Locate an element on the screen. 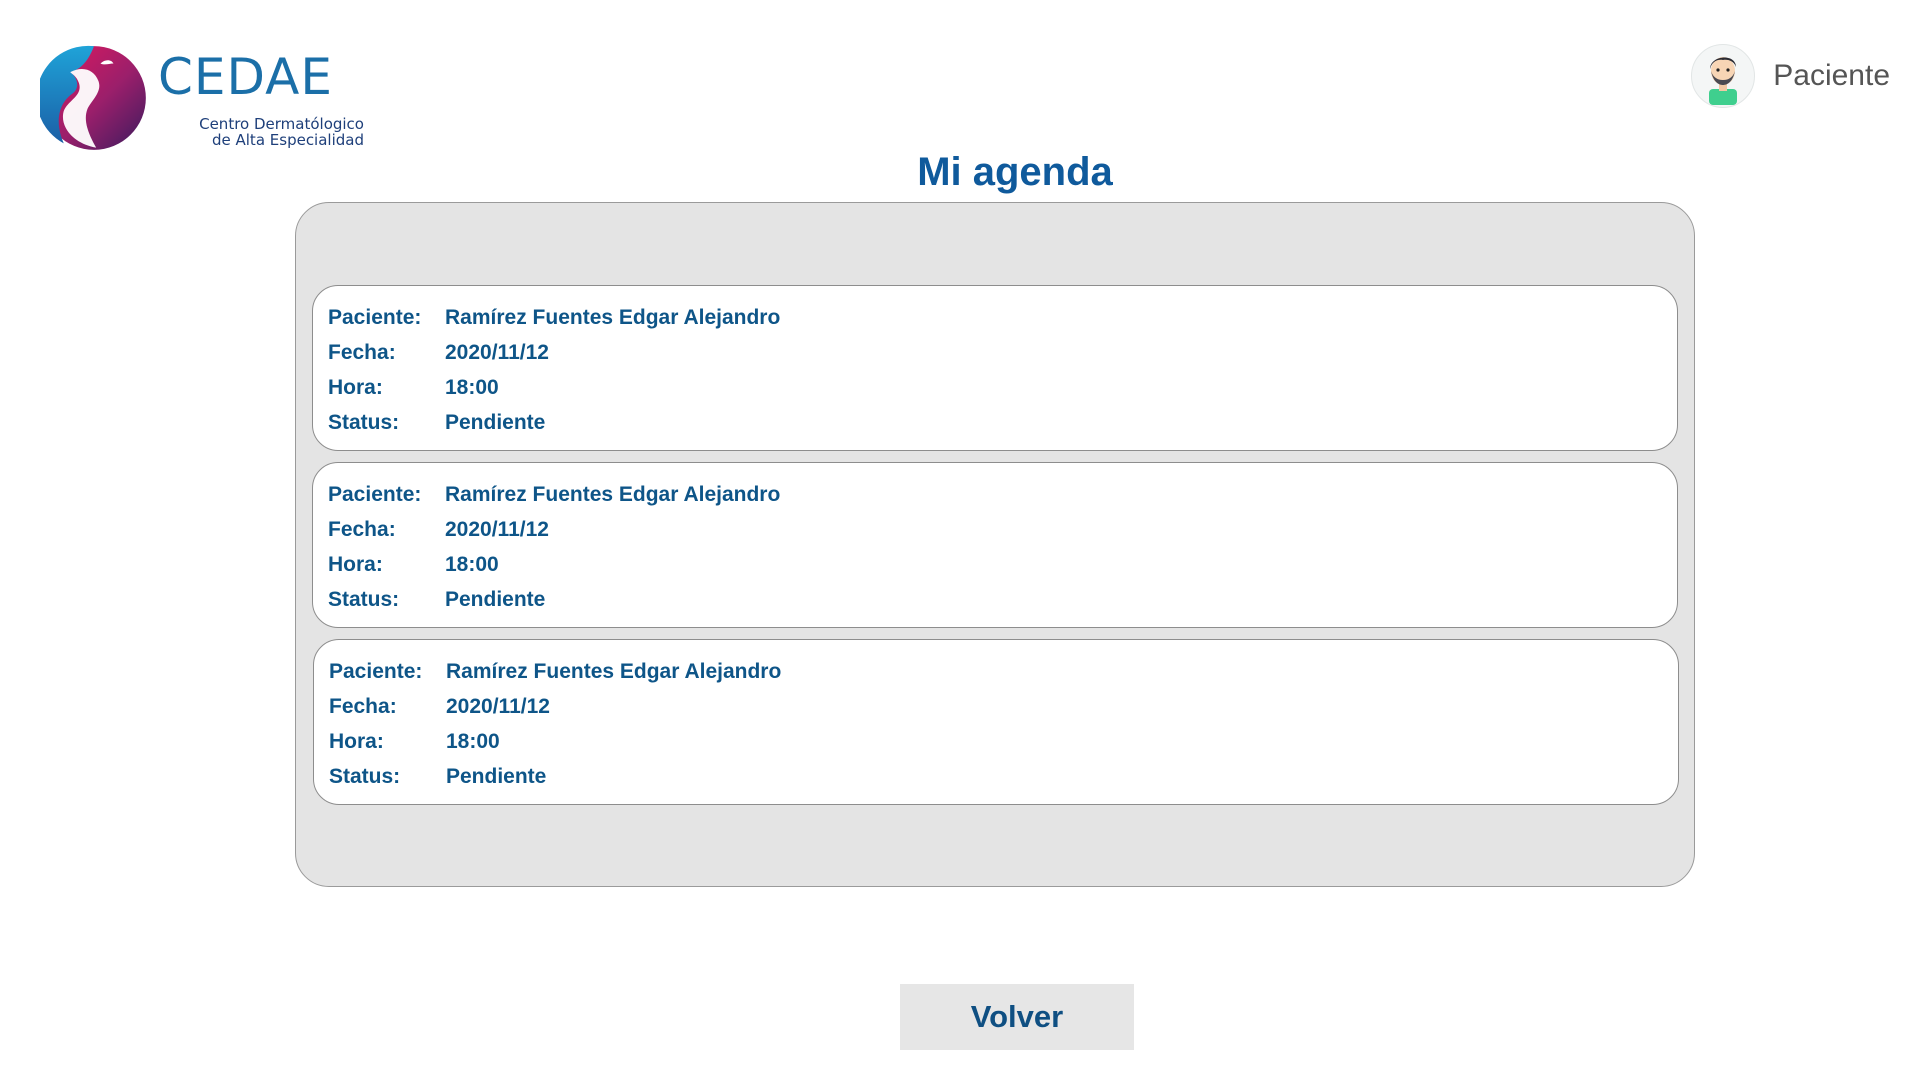 The width and height of the screenshot is (1920, 1080). avatar-illustration is located at coordinates (1723, 81).